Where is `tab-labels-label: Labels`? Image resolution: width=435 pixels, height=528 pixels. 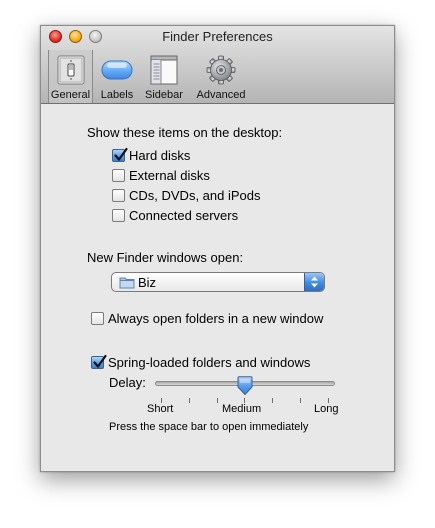
tab-labels-label: Labels is located at coordinates (117, 95).